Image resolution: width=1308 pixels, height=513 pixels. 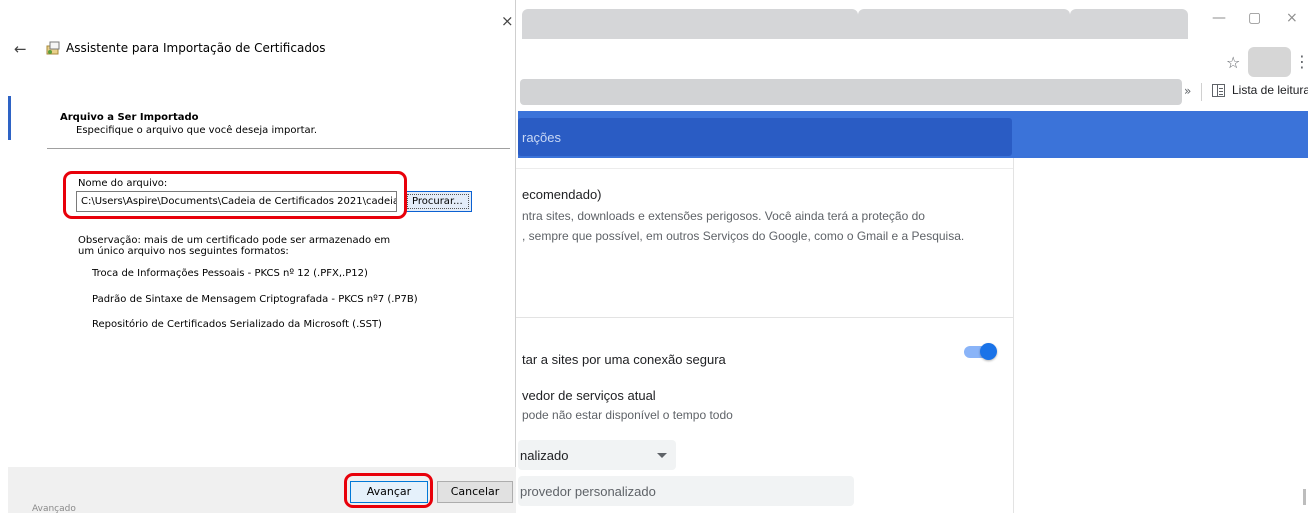 I want to click on chevron-down-icon, so click(x=662, y=455).